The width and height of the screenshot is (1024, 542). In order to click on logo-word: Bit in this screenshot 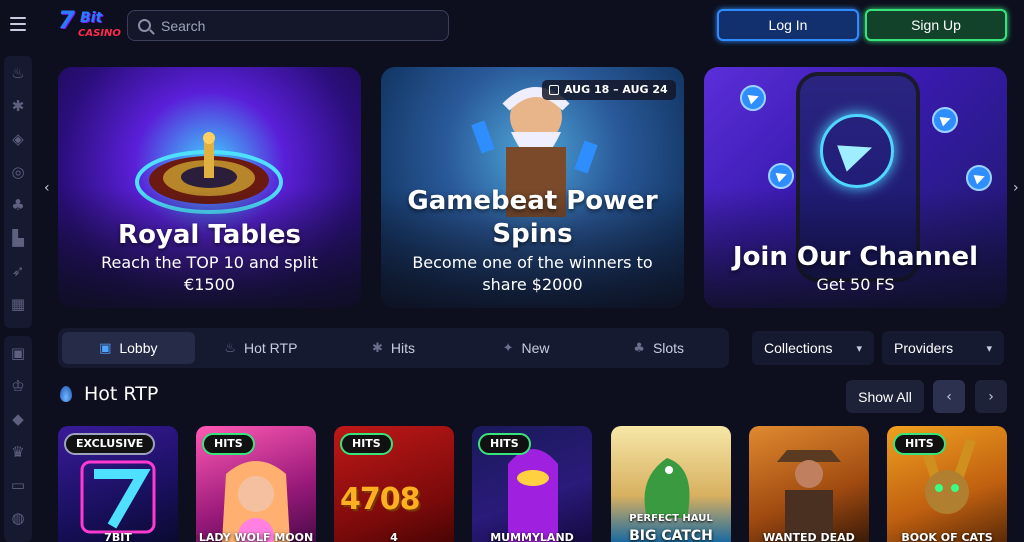, I will do `click(91, 18)`.